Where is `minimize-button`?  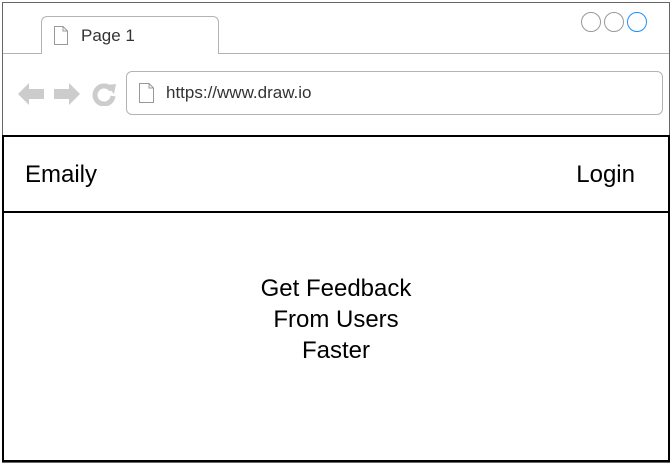
minimize-button is located at coordinates (591, 22).